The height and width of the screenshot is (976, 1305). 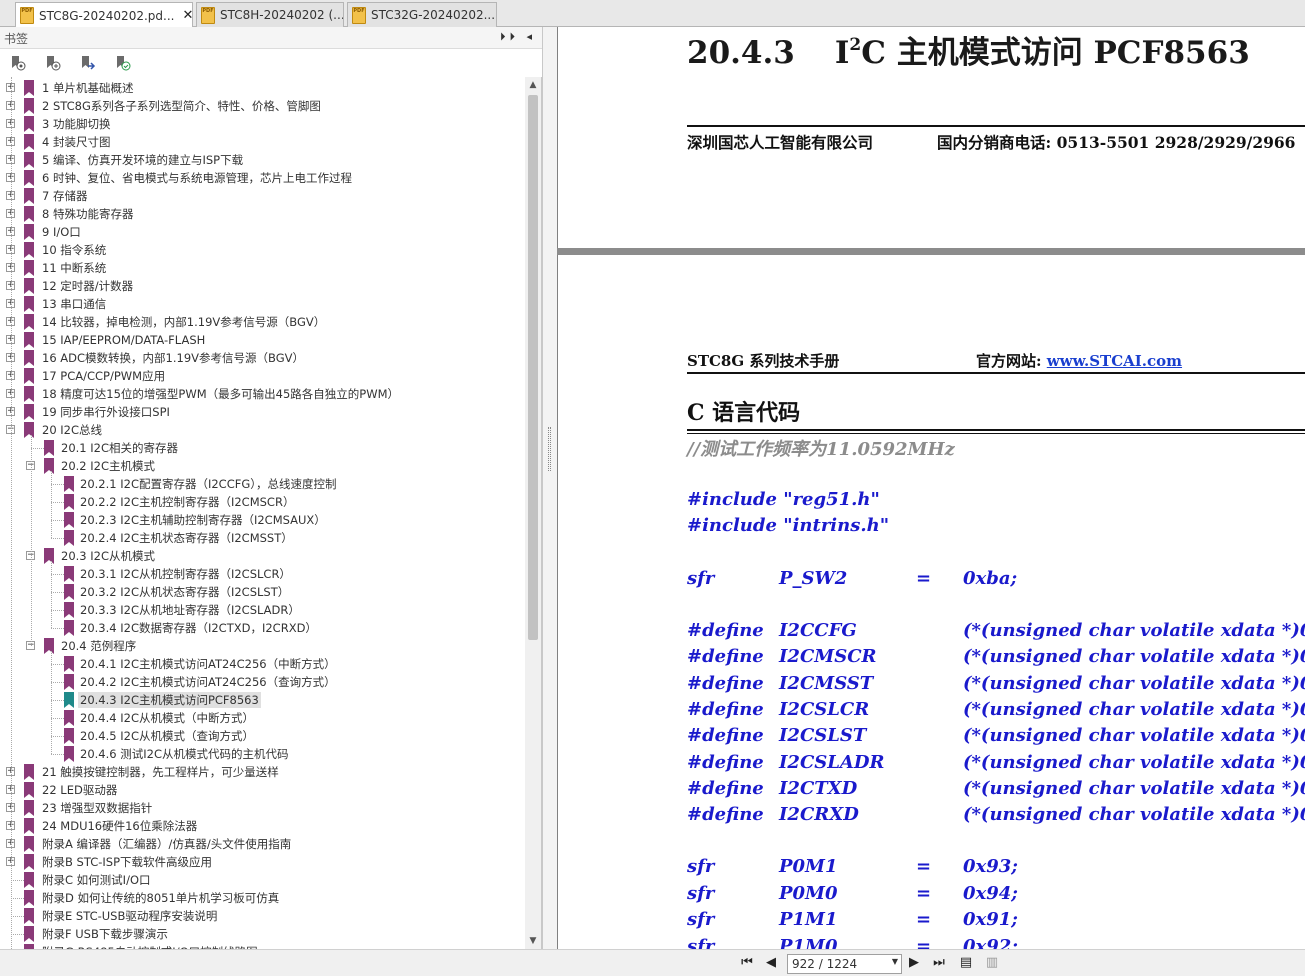 What do you see at coordinates (262, 916) in the screenshot?
I see `bookmark-item: 附录E STC-USB驱动程序安装说明` at bounding box center [262, 916].